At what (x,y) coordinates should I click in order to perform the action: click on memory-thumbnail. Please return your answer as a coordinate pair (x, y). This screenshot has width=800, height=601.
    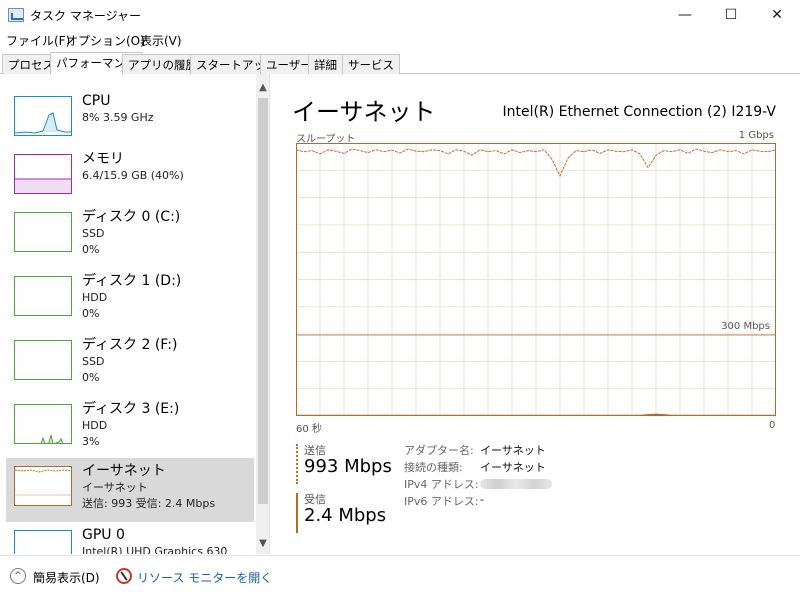
    Looking at the image, I should click on (43, 174).